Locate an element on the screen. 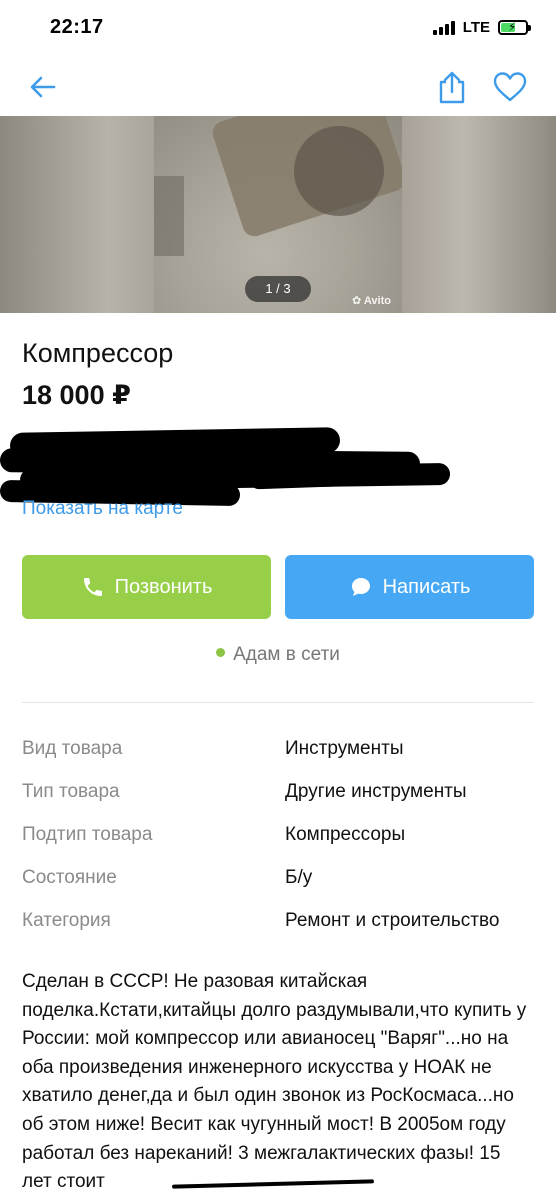  param-label: Вид товара is located at coordinates (72, 748).